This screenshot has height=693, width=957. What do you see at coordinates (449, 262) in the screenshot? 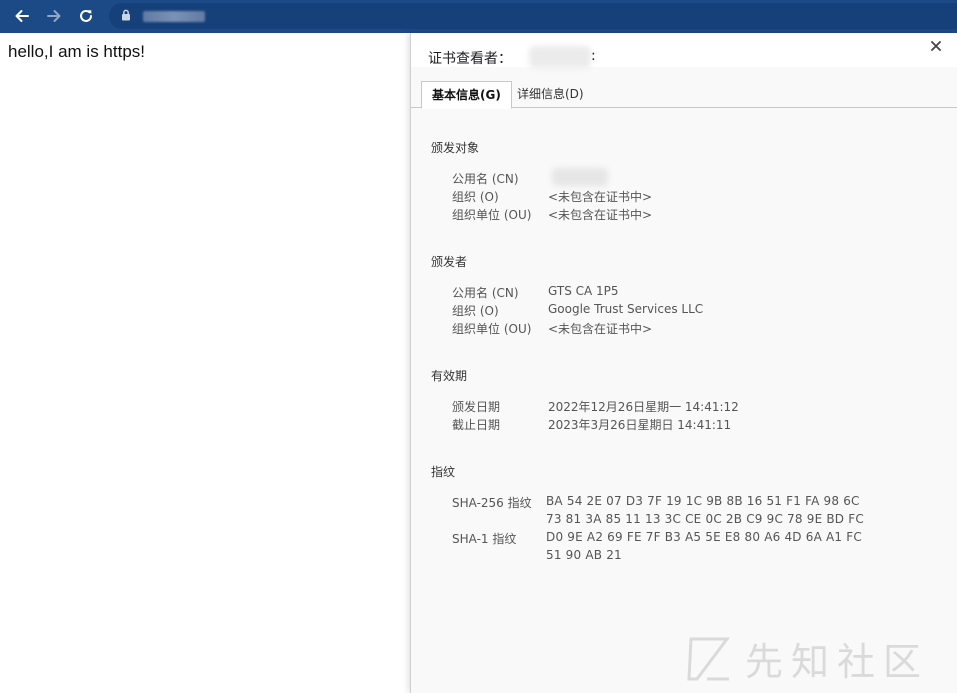
I see `issued-by-heading: 颁发者` at bounding box center [449, 262].